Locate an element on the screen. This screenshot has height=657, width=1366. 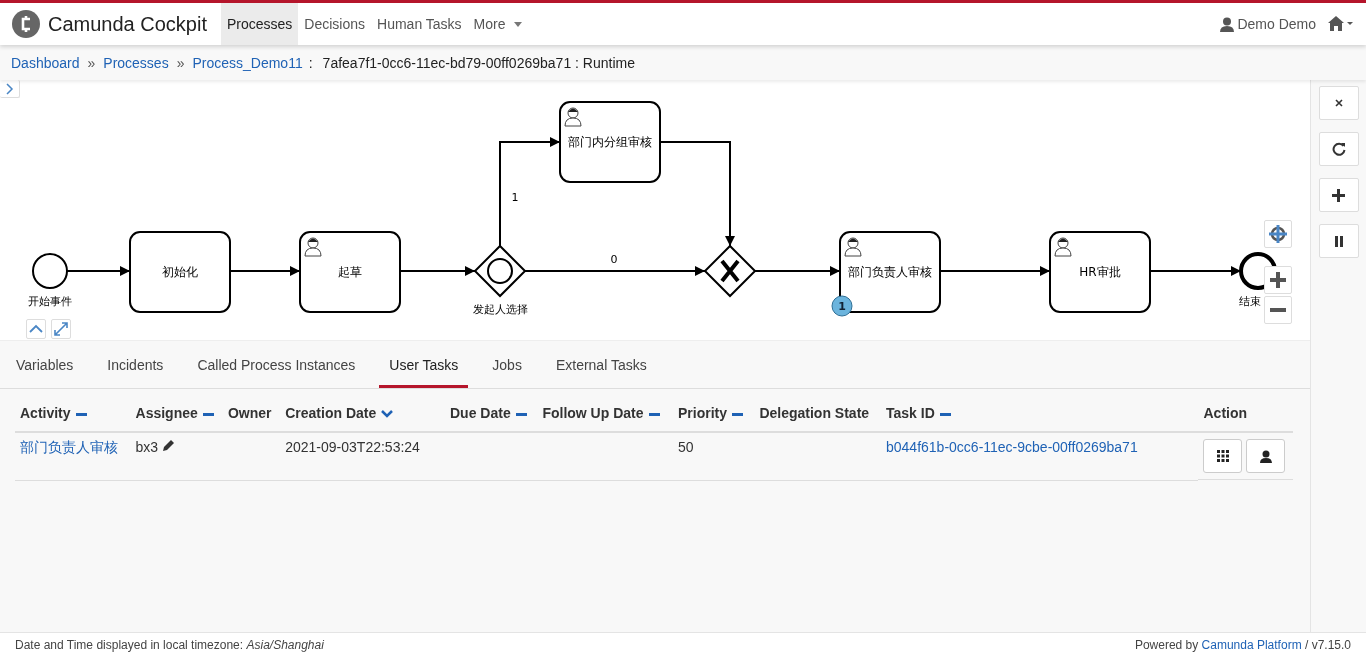
breadcrumb-link: Processes is located at coordinates (136, 62).